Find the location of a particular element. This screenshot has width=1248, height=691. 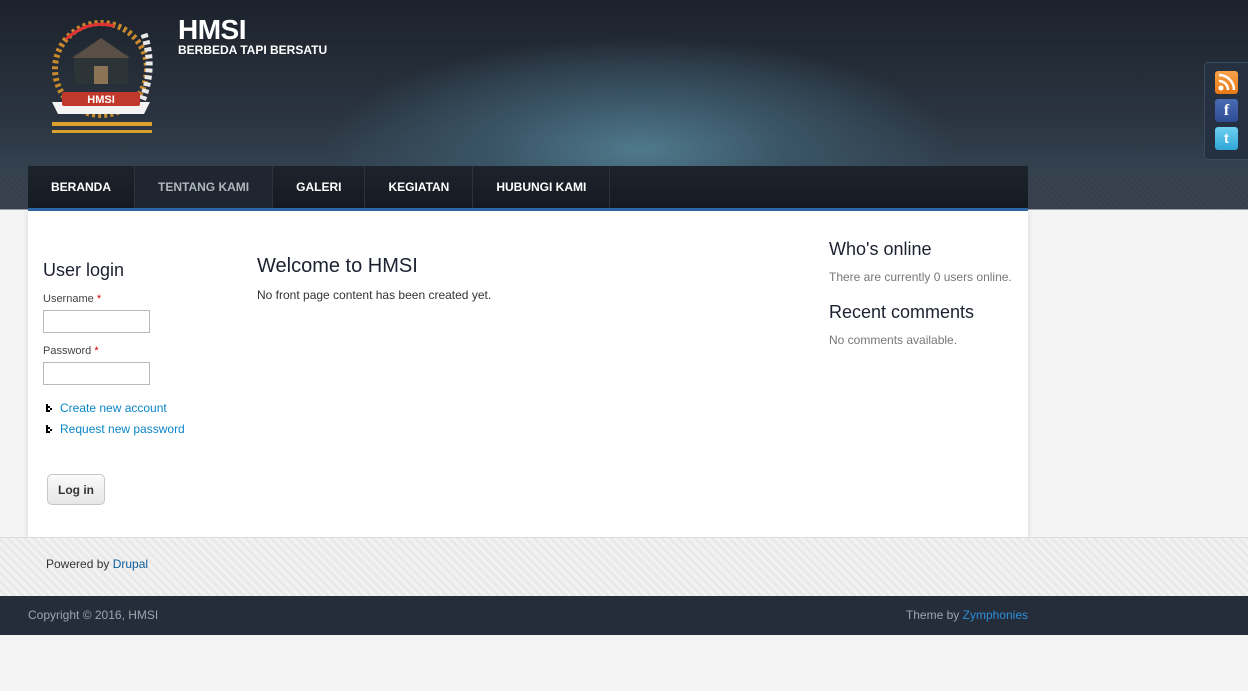

powered-bar: Powered by Drupal is located at coordinates (624, 566).